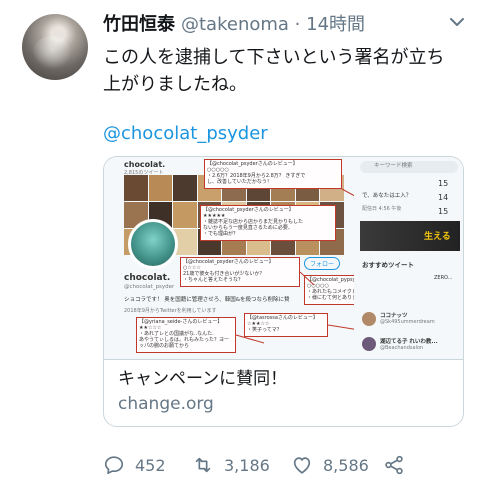  Describe the element at coordinates (185, 134) in the screenshot. I see `mention-link: @chocolat_psyder` at that location.